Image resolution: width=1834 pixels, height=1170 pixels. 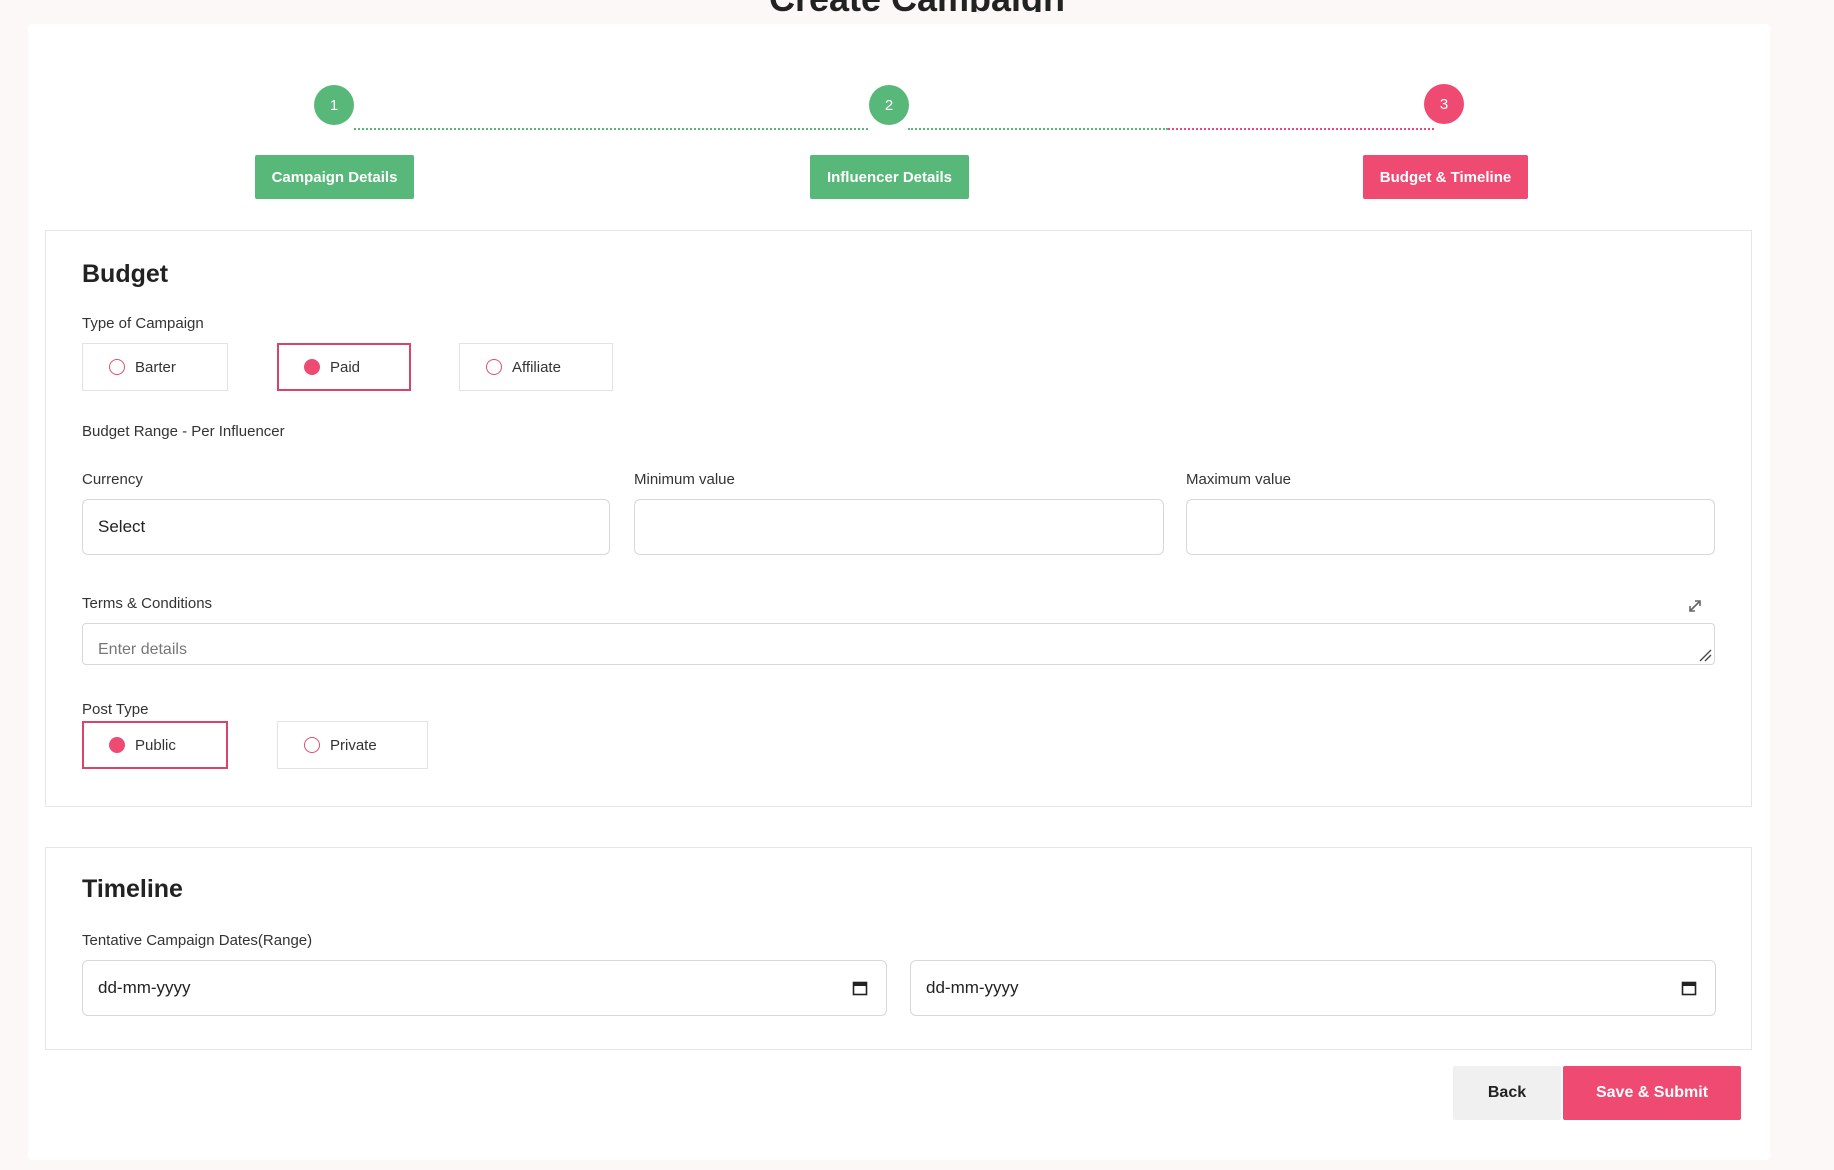 What do you see at coordinates (143, 323) in the screenshot?
I see `campaign-type-label: Type of Campaign` at bounding box center [143, 323].